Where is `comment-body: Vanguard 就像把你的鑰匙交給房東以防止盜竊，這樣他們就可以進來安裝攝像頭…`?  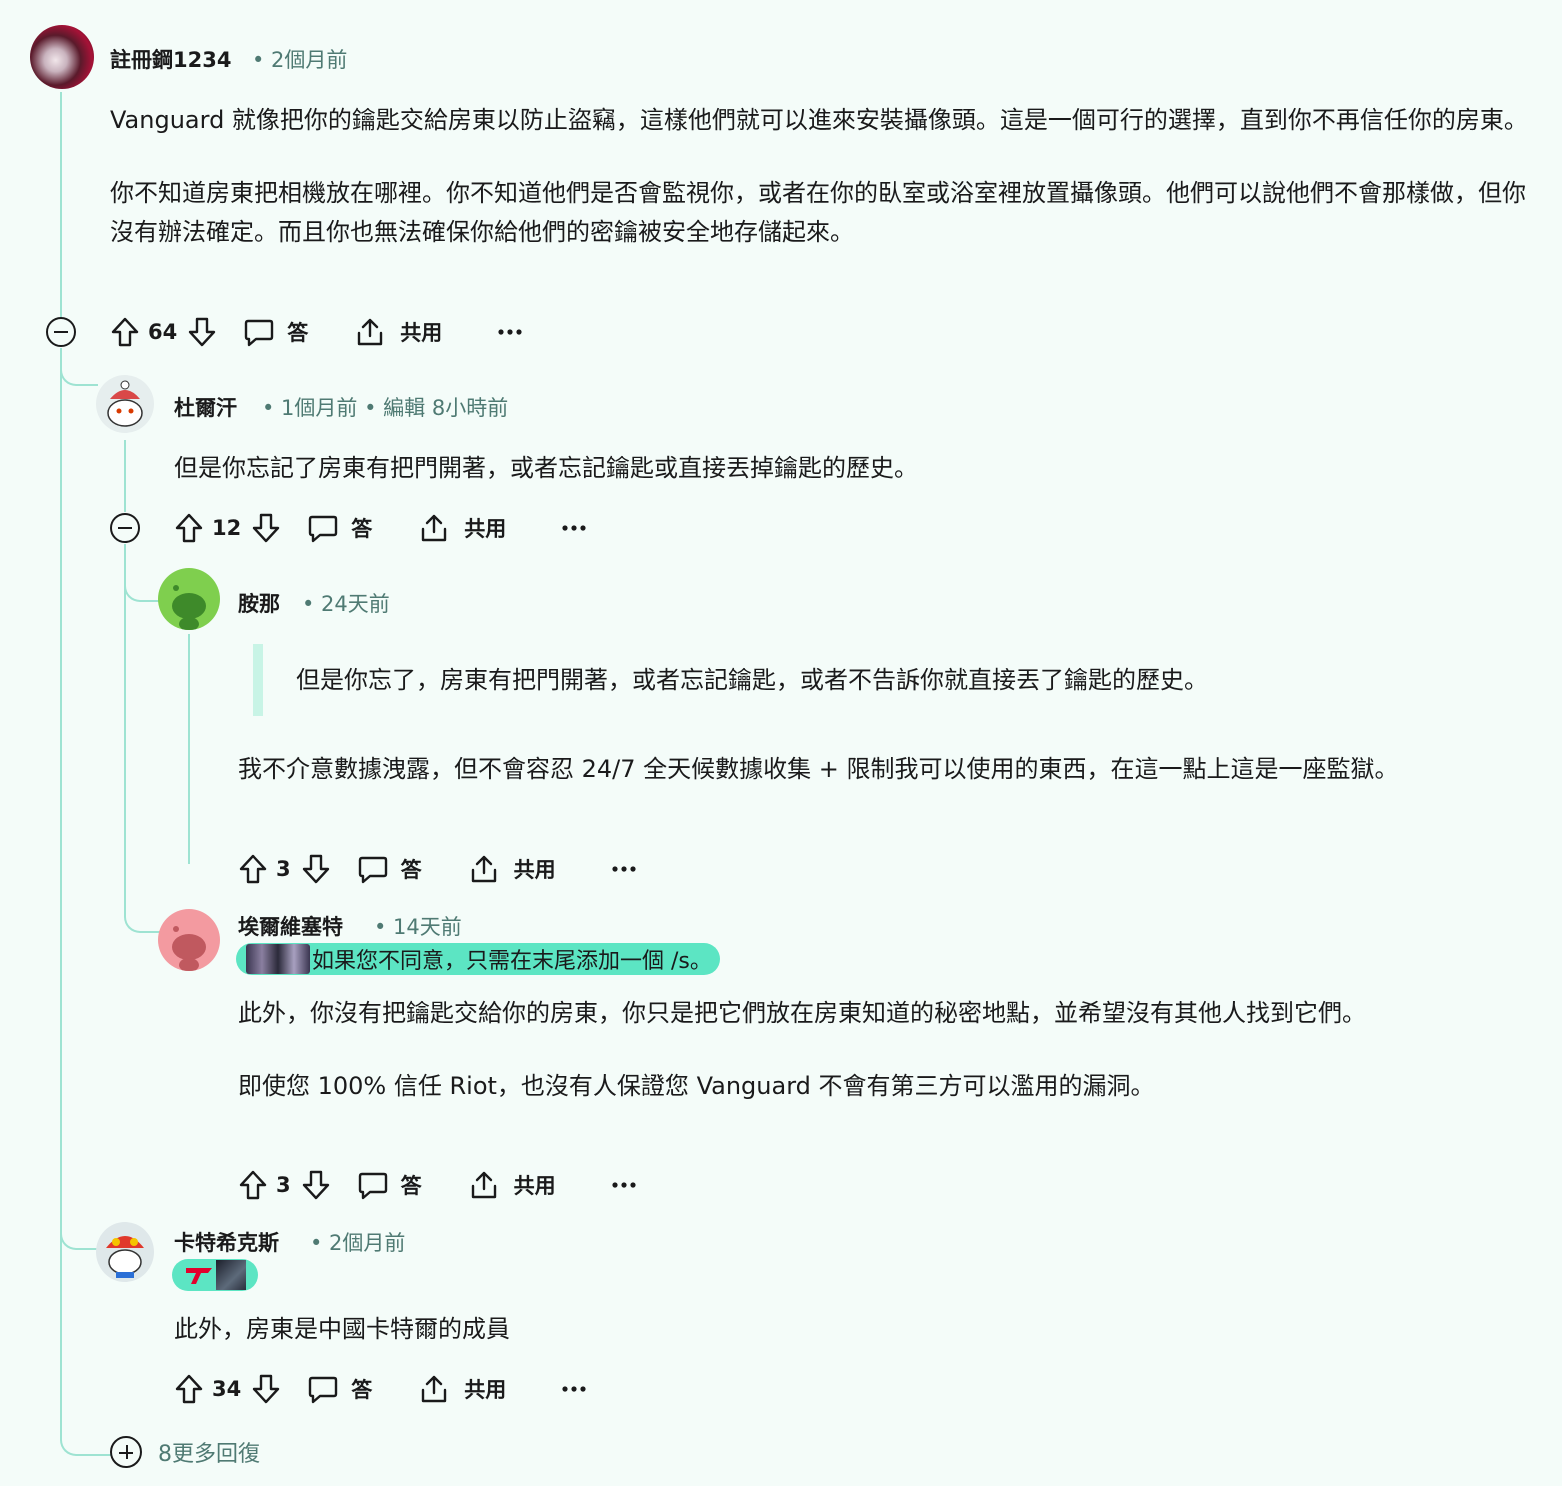
comment-body: Vanguard 就像把你的鑰匙交給房東以防止盜竊，這樣他們就可以進來安裝攝像頭… is located at coordinates (820, 176).